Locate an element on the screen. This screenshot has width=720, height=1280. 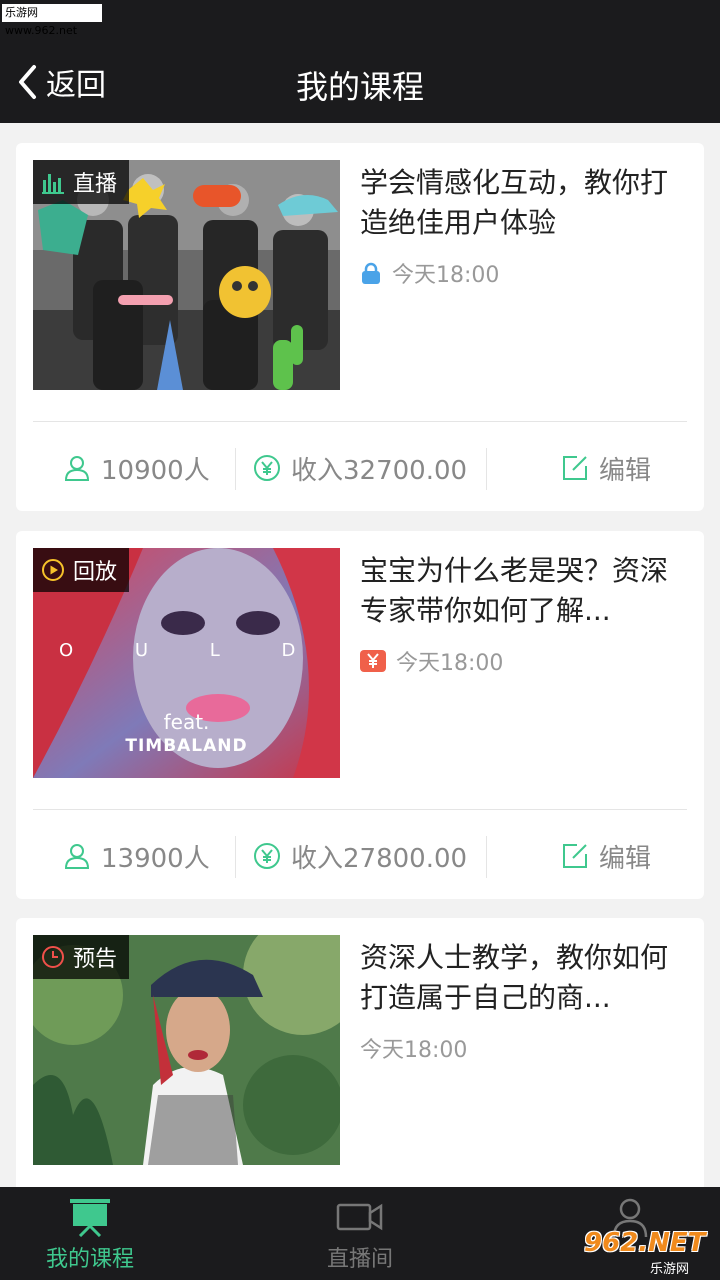
lock-icon is located at coordinates (371, 273).